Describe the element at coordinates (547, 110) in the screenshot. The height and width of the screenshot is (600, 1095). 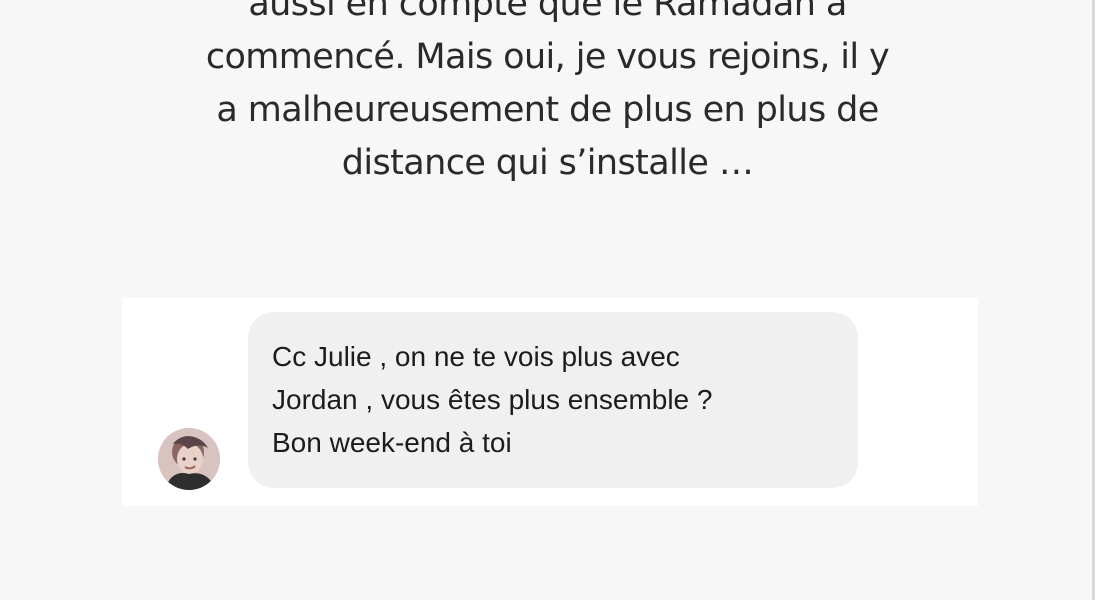
I see `caption-line: a malheureusement de plus en plus de` at that location.